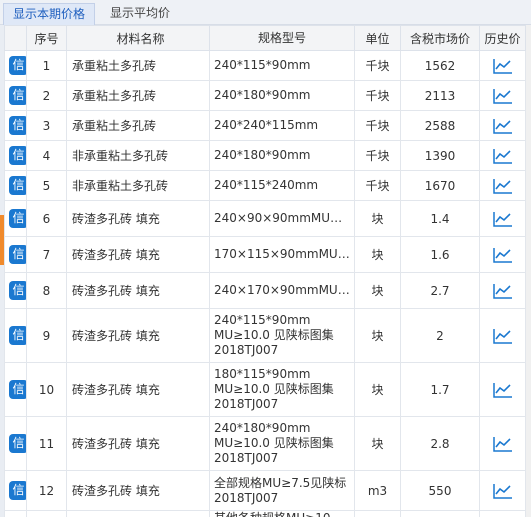 This screenshot has height=517, width=531. Describe the element at coordinates (262, 65) in the screenshot. I see `spec-line: 240*115*90mm` at that location.